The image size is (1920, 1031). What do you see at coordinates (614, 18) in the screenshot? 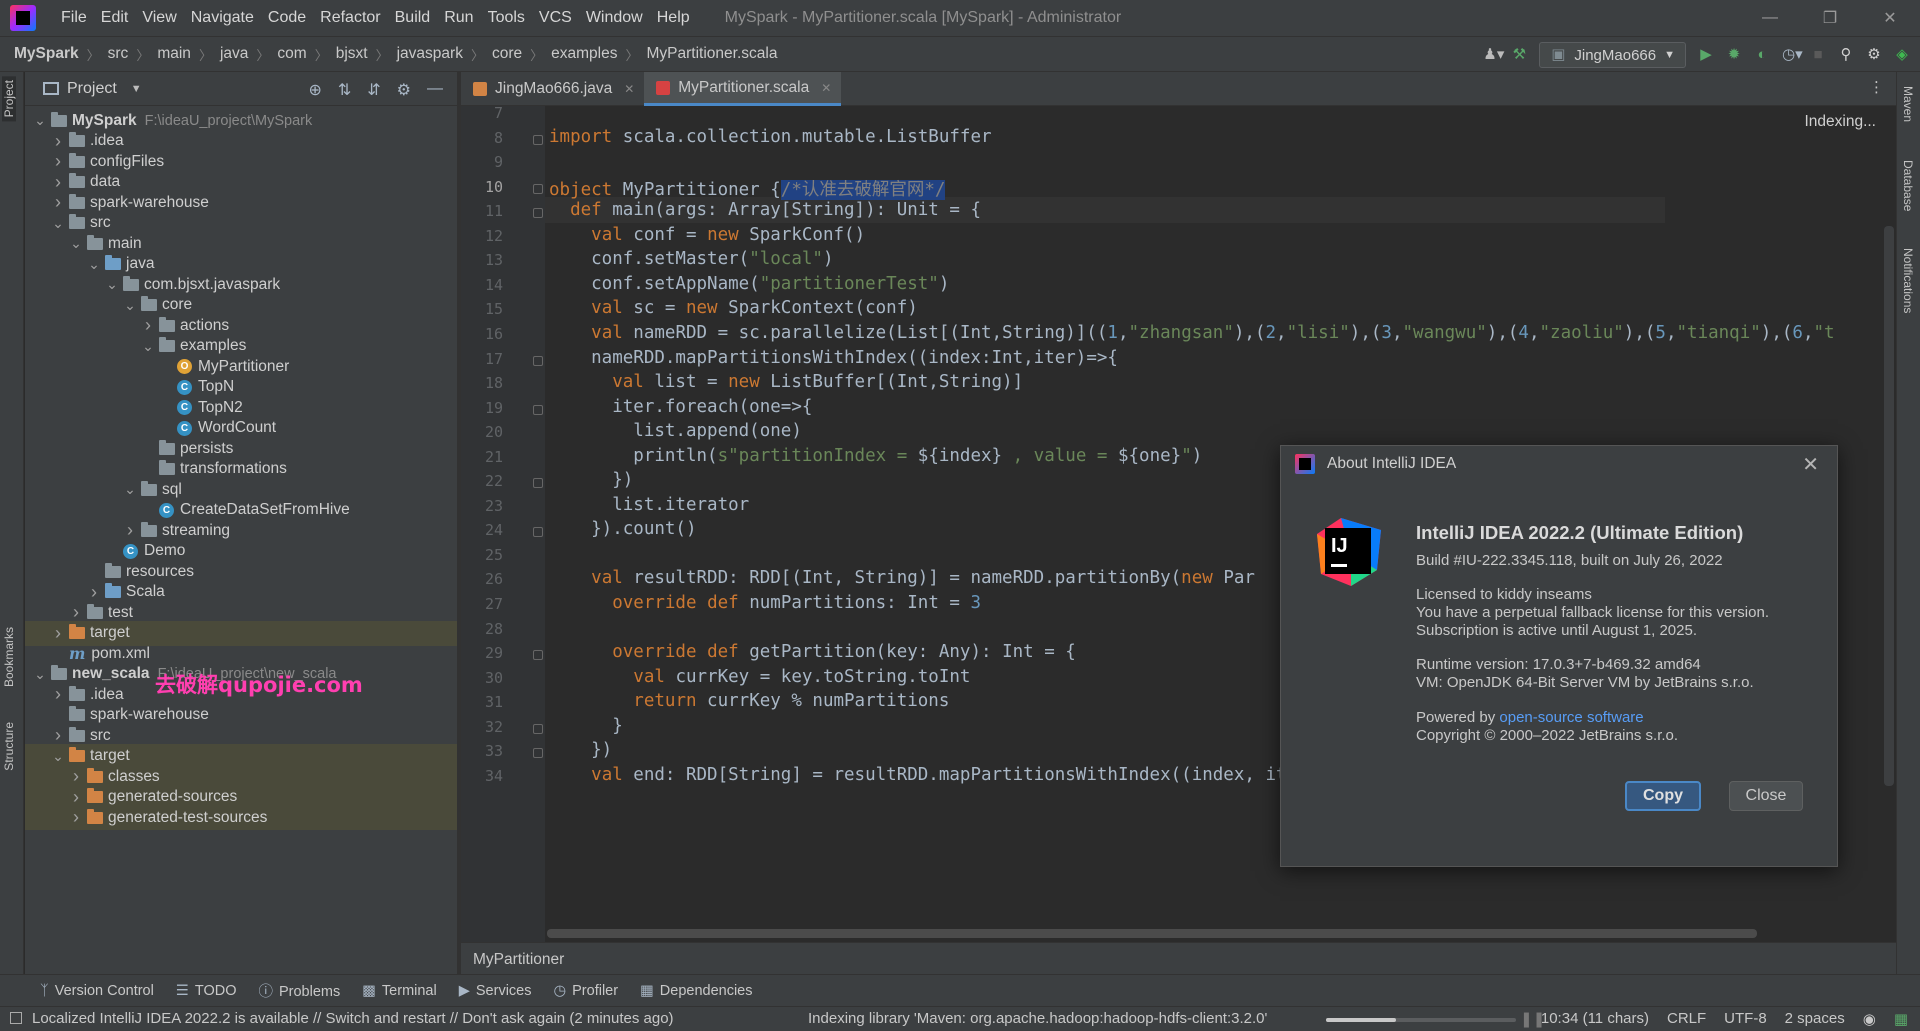
I see `menu-window: Window` at bounding box center [614, 18].